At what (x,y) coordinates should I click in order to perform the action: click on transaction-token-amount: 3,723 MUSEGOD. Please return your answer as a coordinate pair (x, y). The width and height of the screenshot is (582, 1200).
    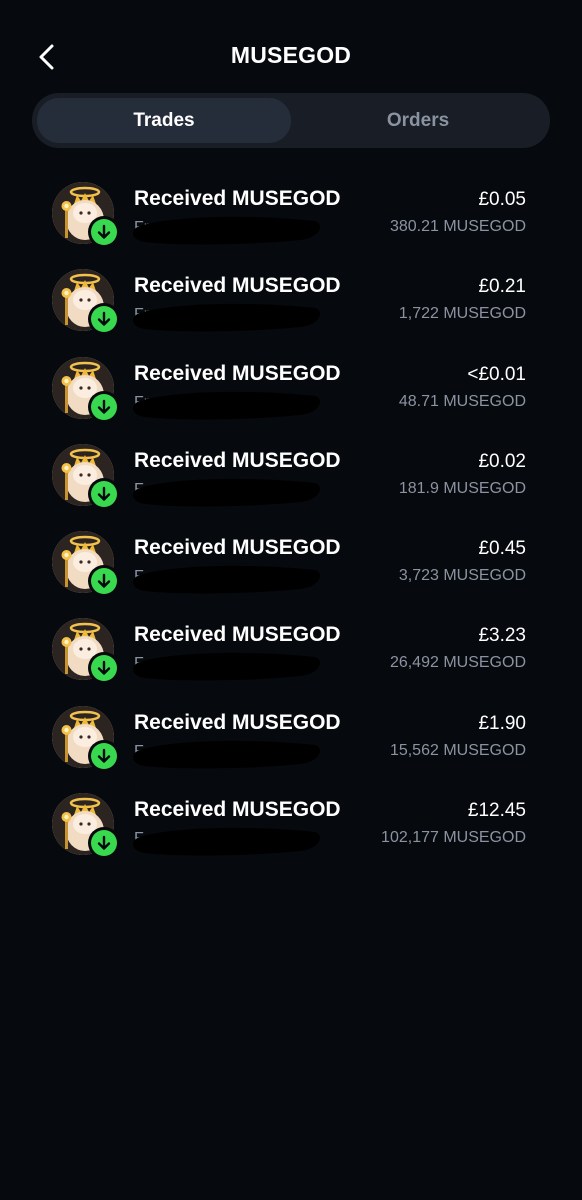
    Looking at the image, I should click on (462, 576).